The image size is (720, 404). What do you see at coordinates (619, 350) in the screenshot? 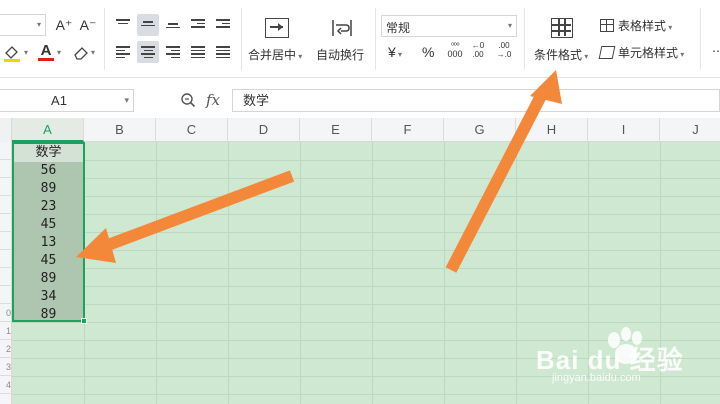
I see `watermark-brand: Bai du 经验` at bounding box center [619, 350].